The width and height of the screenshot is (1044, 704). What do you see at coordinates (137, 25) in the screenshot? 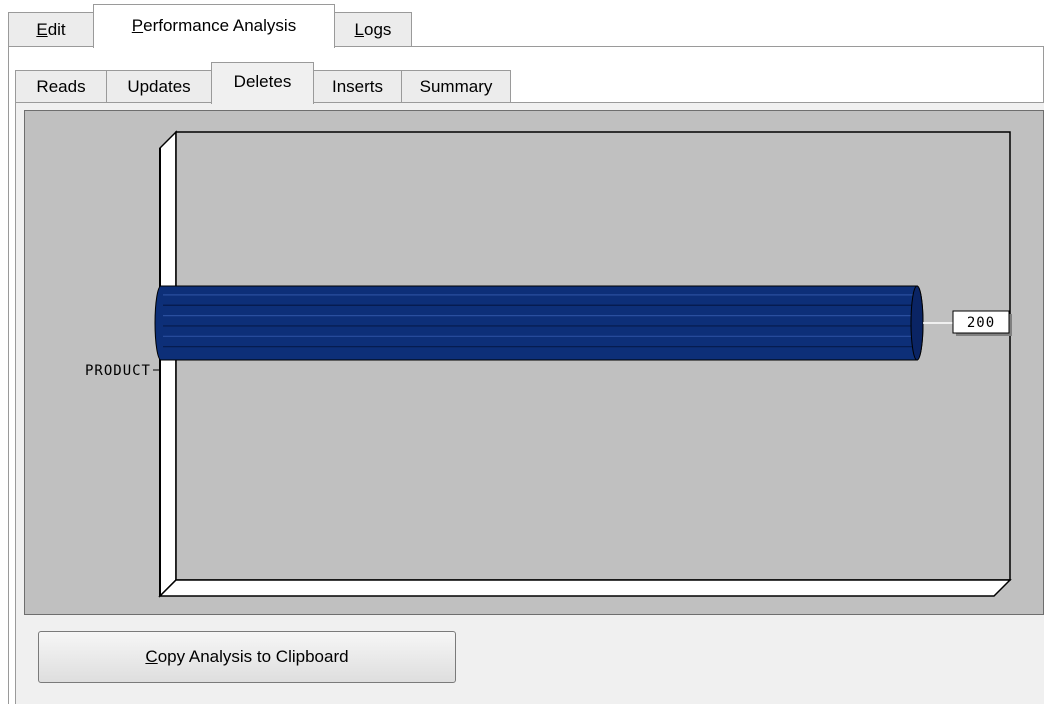
I see `tab-performance-accel: P` at bounding box center [137, 25].